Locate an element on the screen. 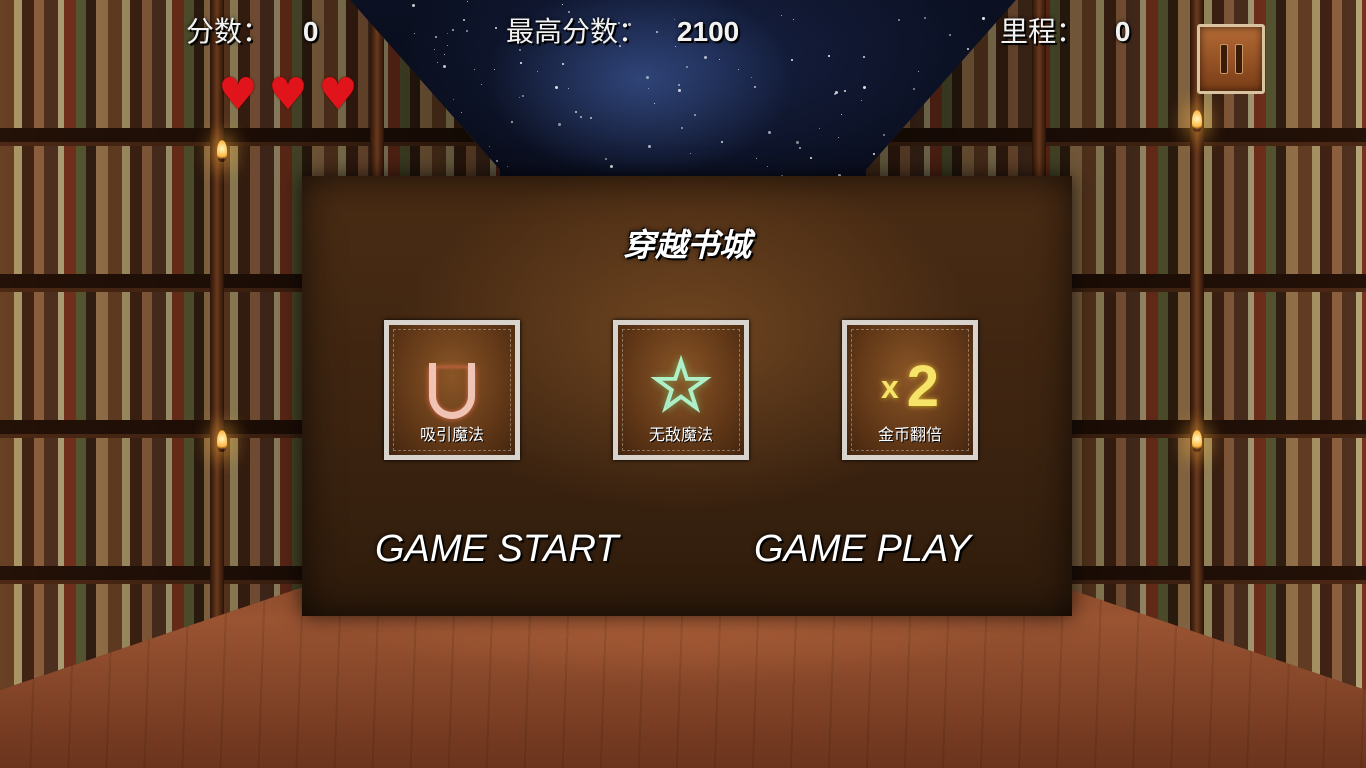 The height and width of the screenshot is (768, 1366). powerup-label: 金币翻倍 is located at coordinates (909, 434).